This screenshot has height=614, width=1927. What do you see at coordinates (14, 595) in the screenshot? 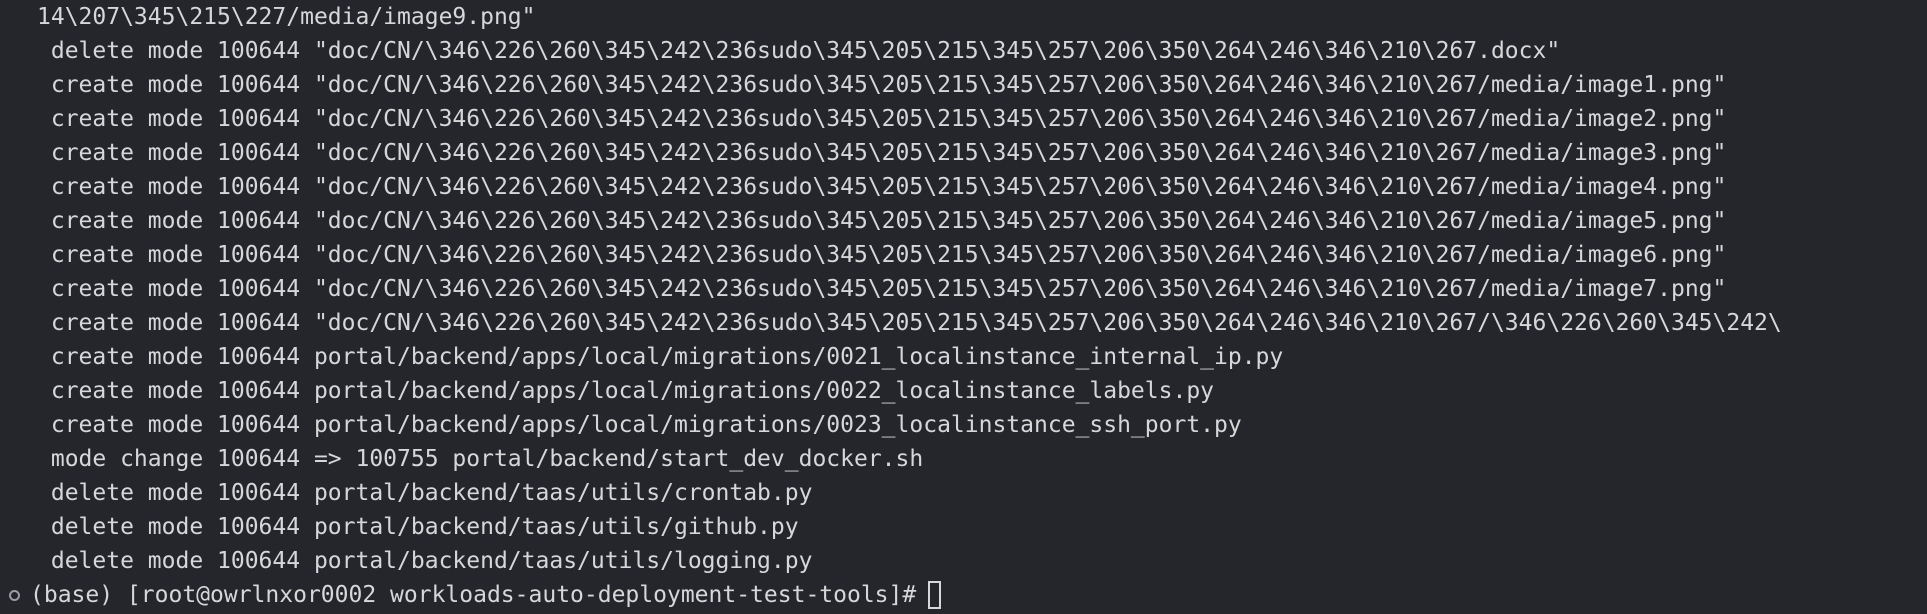
I see `circle-status-icon` at bounding box center [14, 595].